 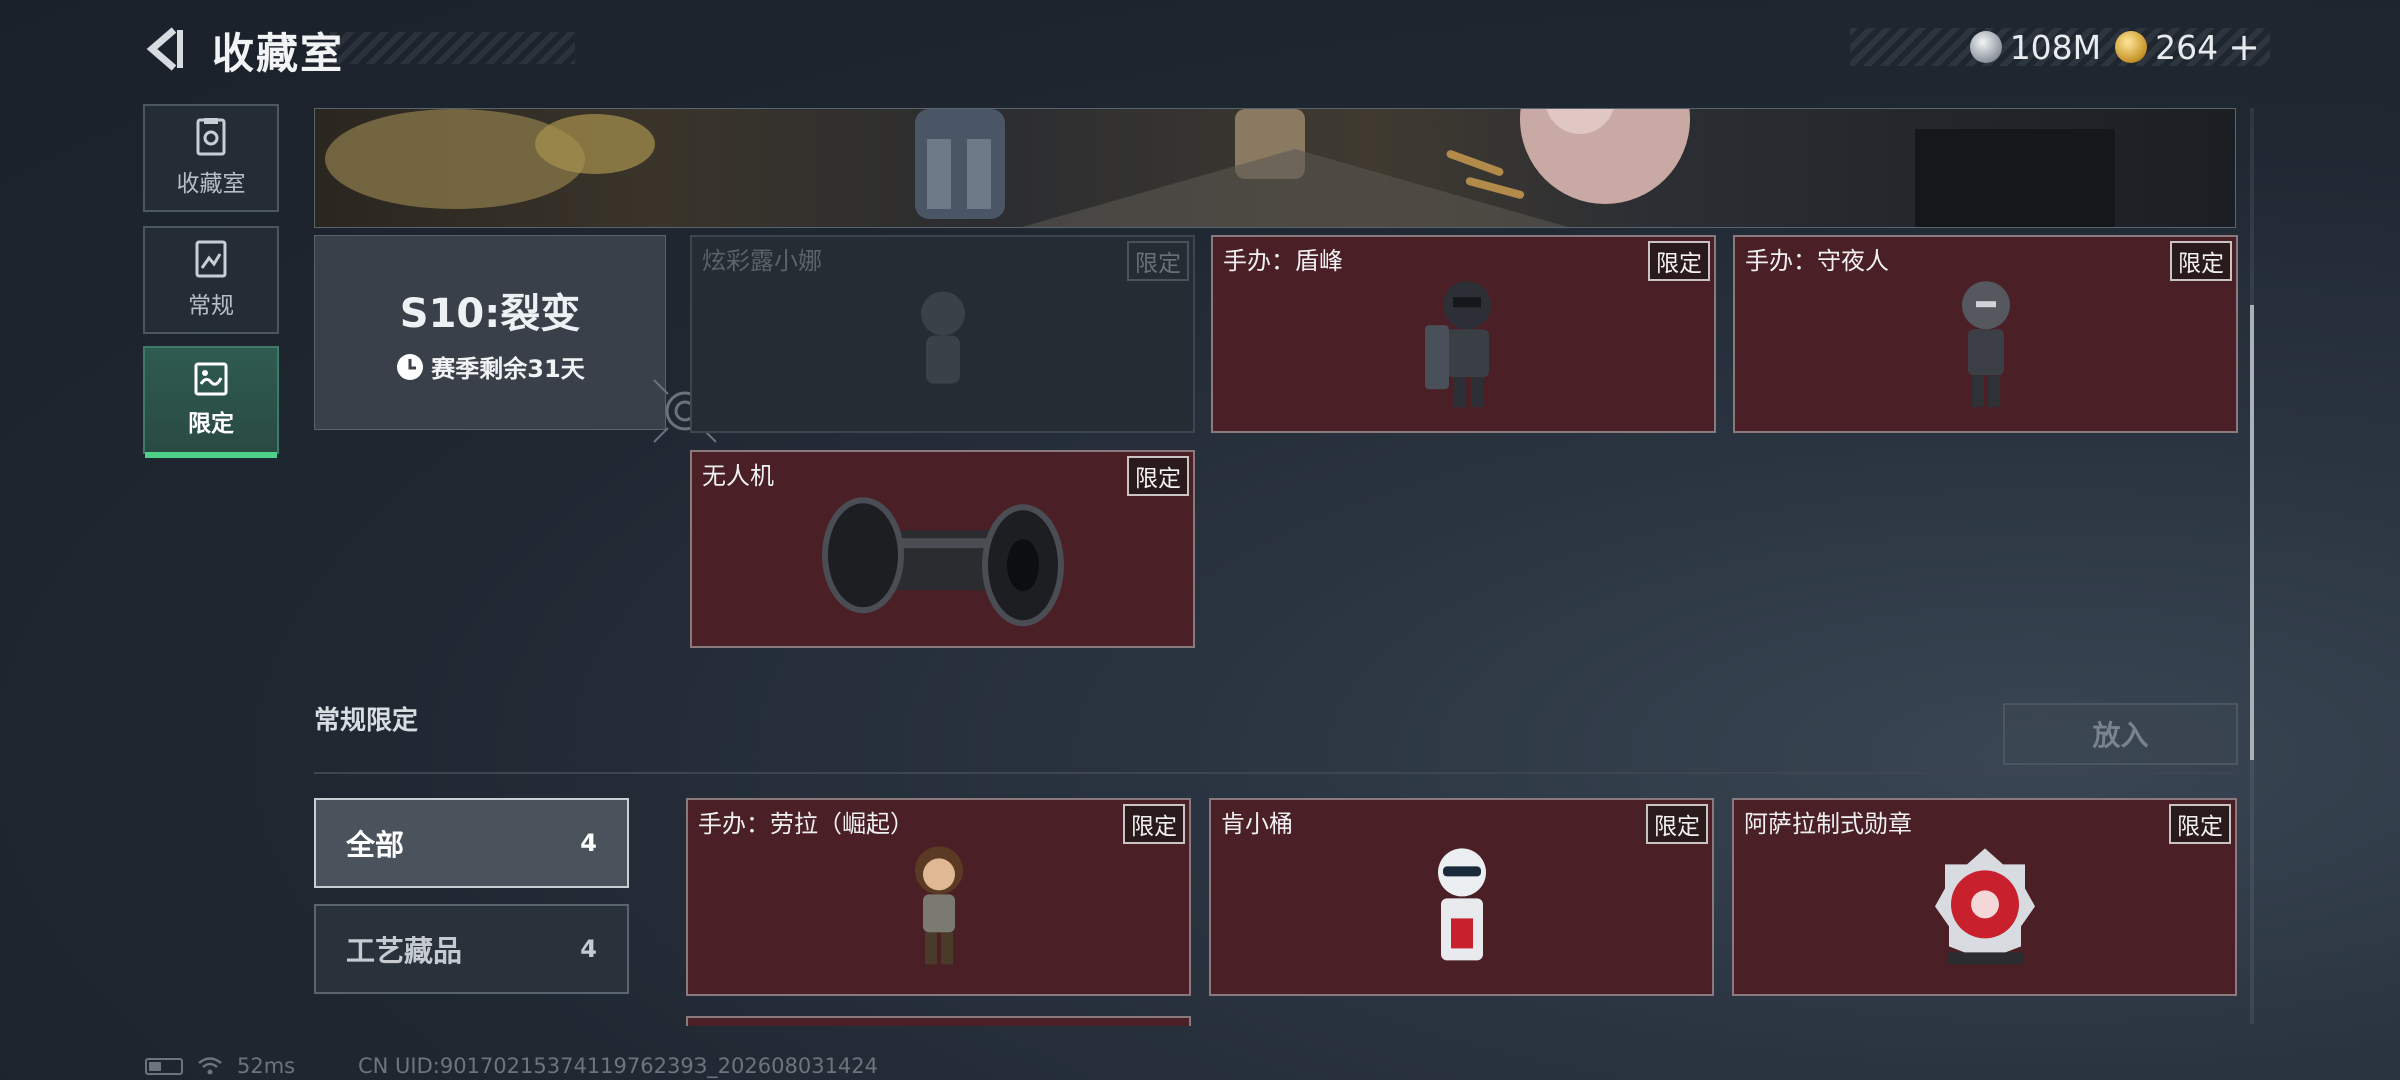 What do you see at coordinates (1461, 904) in the screenshot?
I see `bucket-figure-icon` at bounding box center [1461, 904].